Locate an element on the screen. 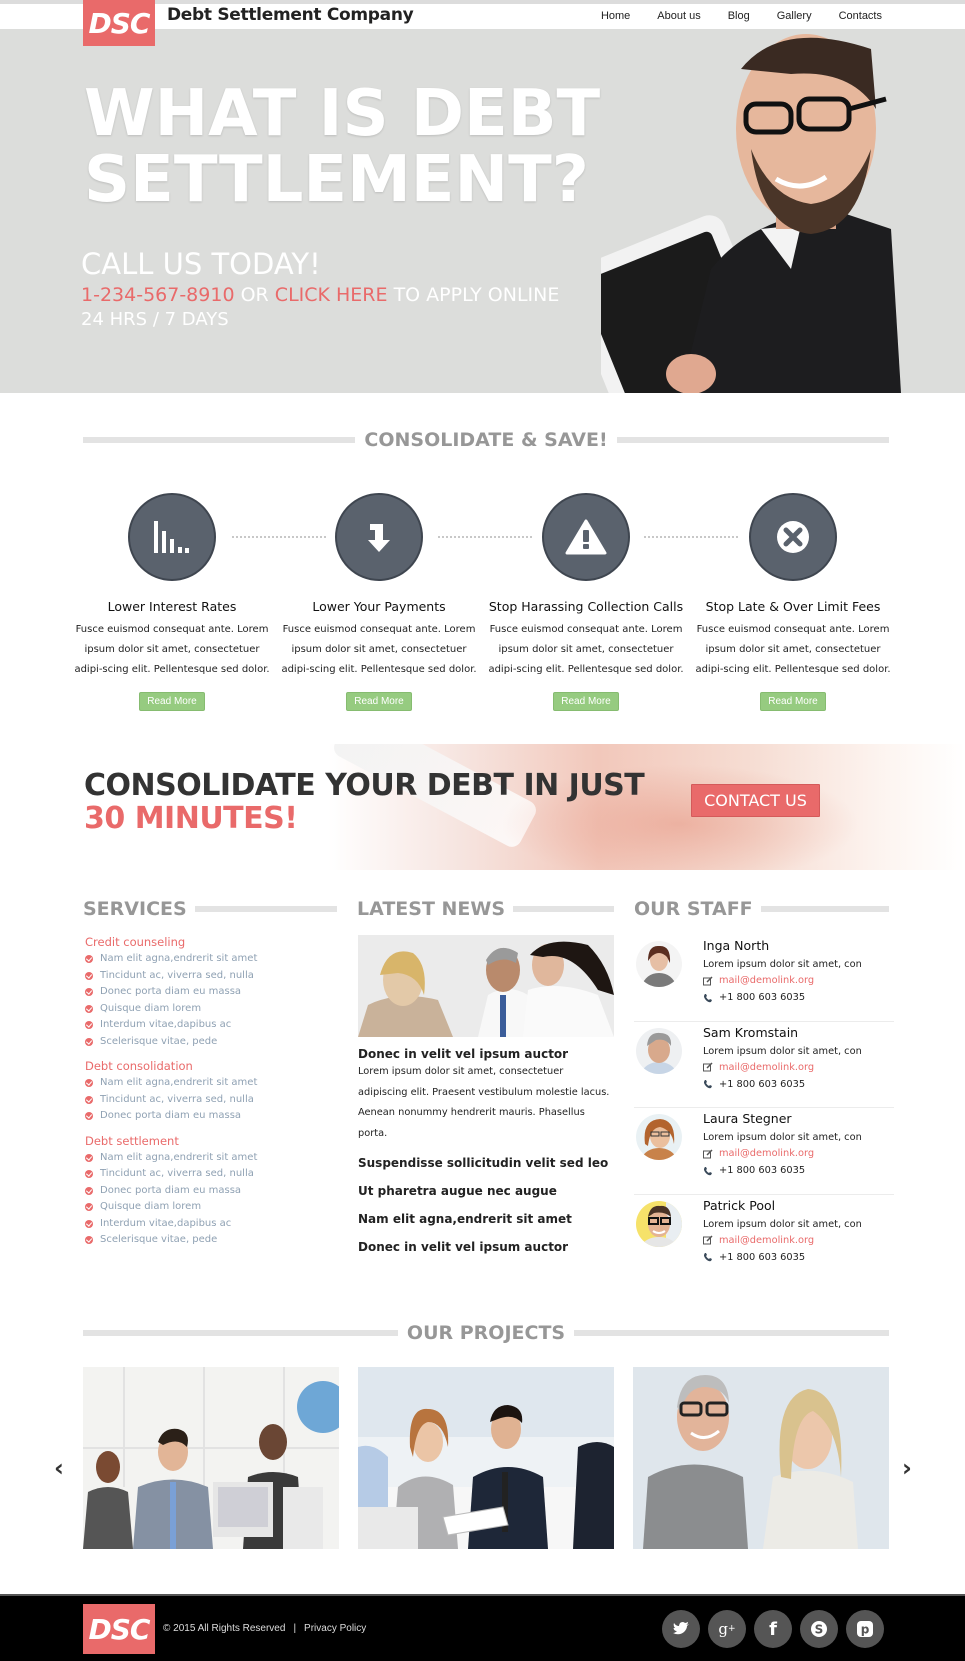 Image resolution: width=965 pixels, height=1661 pixels. news-title: LATEST NEWS is located at coordinates (485, 909).